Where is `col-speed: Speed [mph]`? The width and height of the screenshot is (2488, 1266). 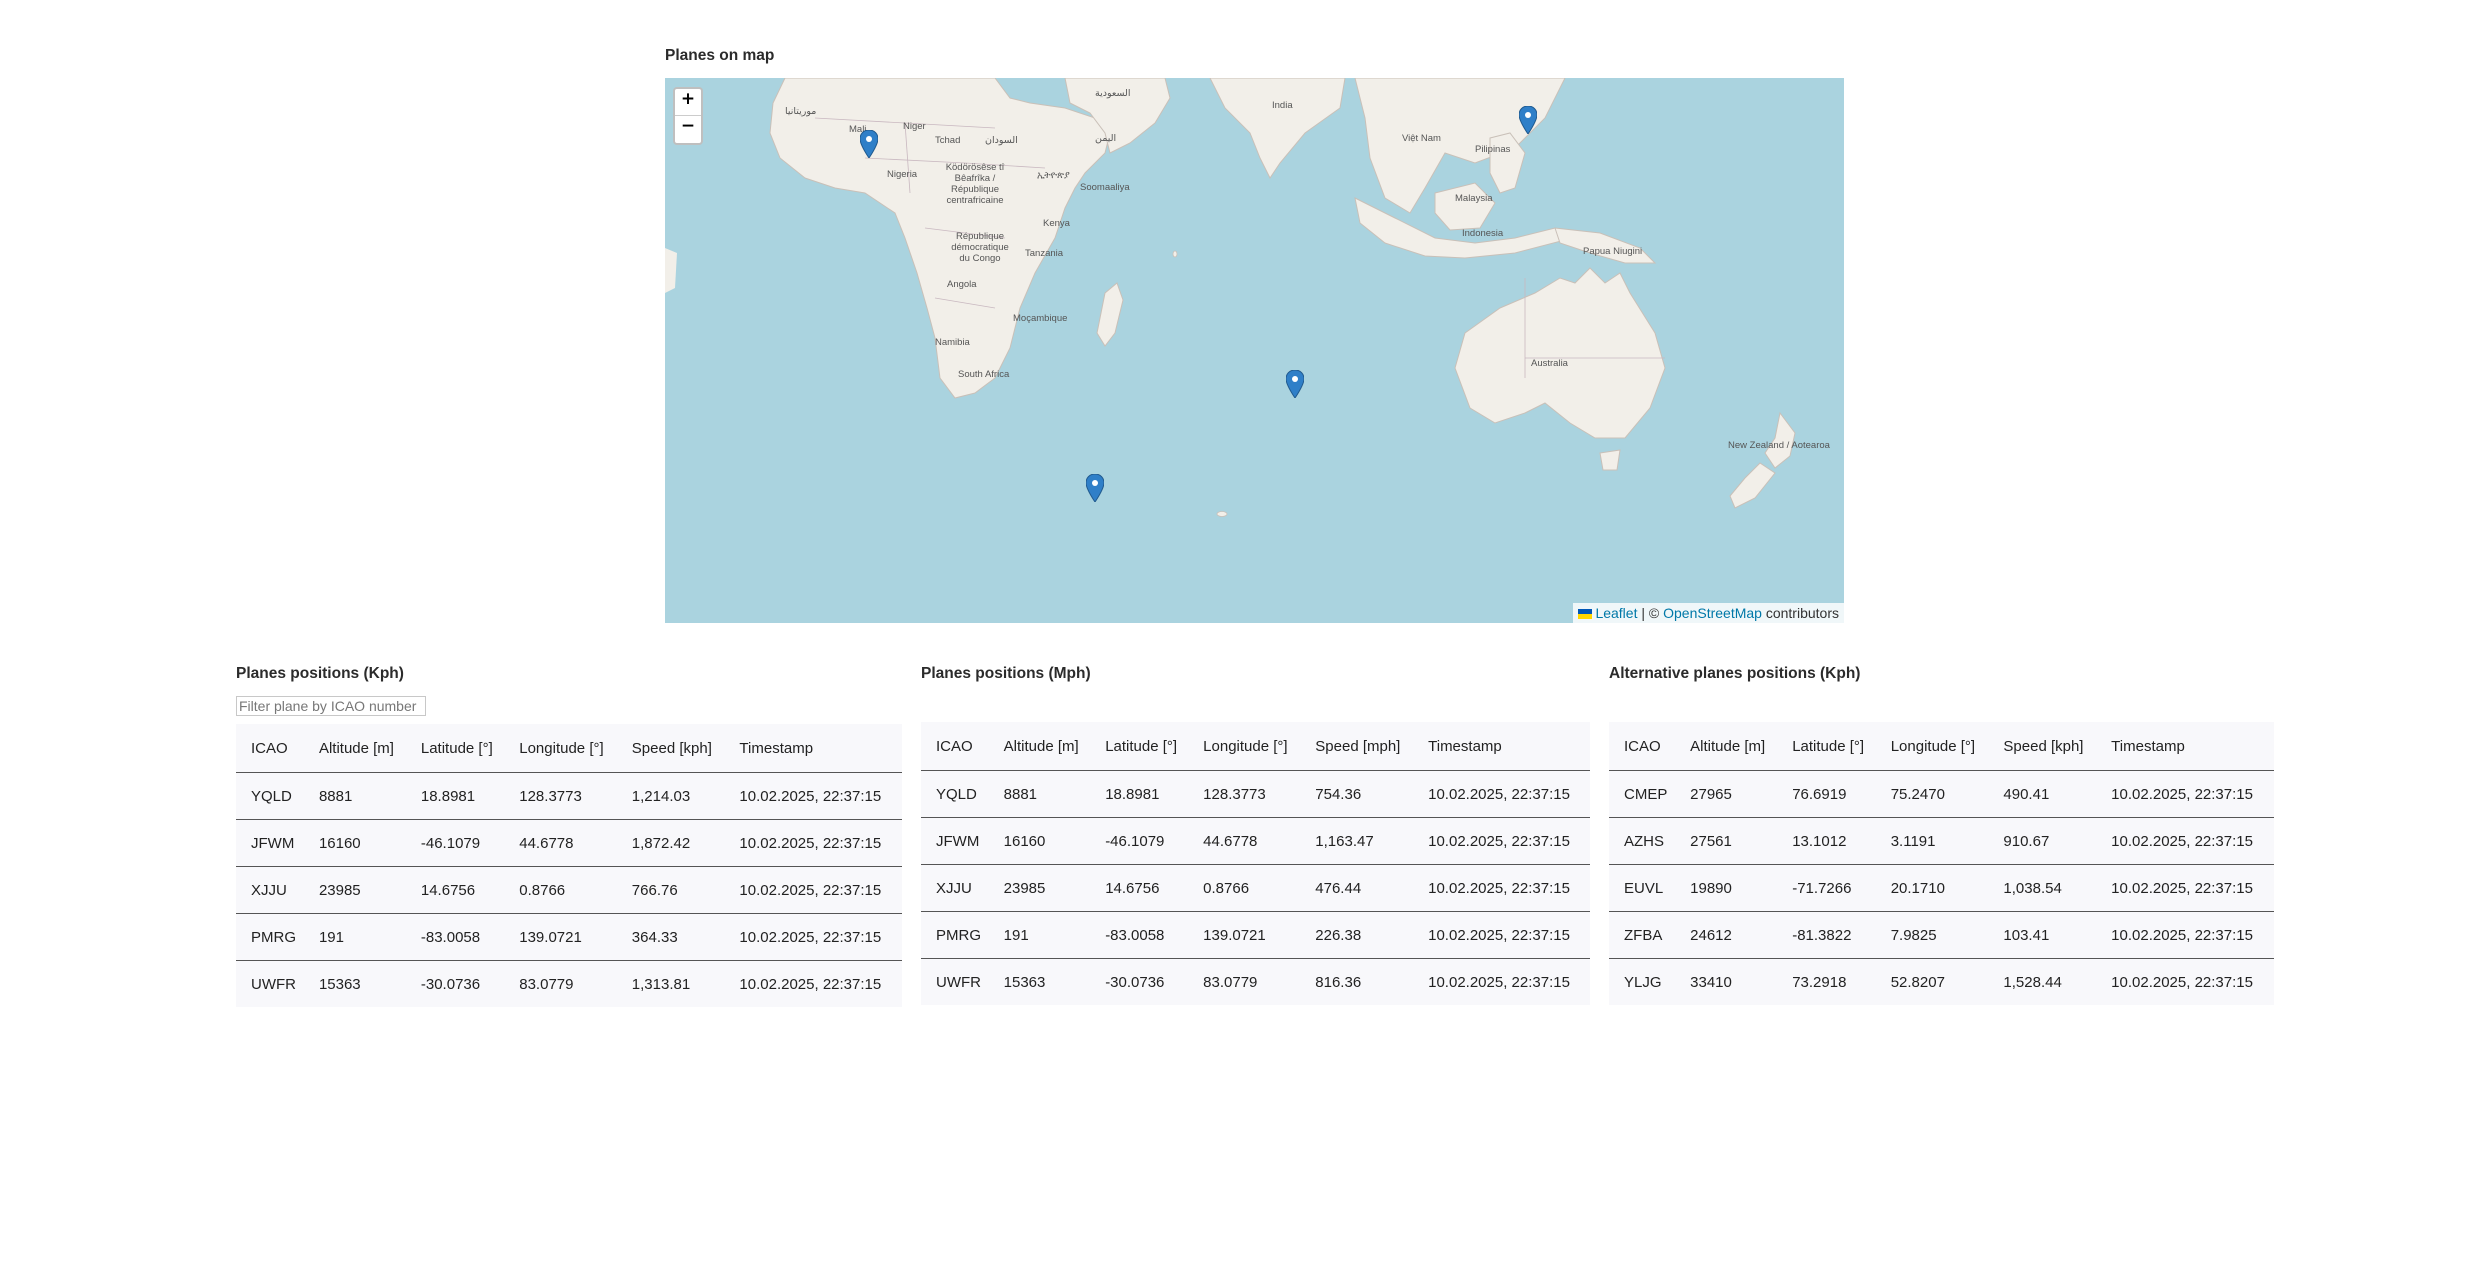
col-speed: Speed [mph] is located at coordinates (1357, 746).